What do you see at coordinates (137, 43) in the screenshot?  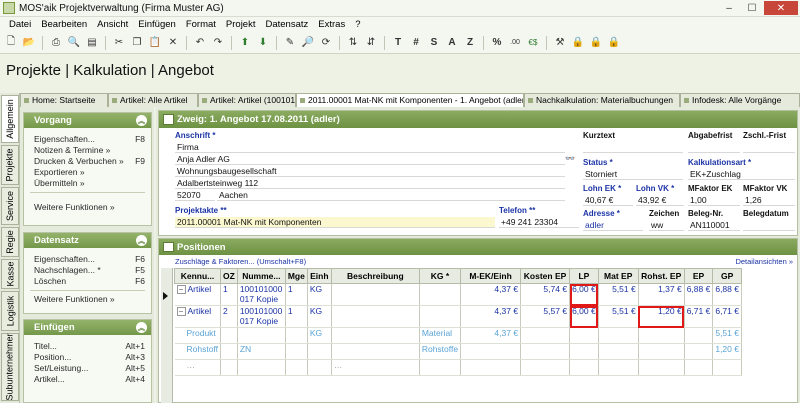 I see `copy-icon: ❐` at bounding box center [137, 43].